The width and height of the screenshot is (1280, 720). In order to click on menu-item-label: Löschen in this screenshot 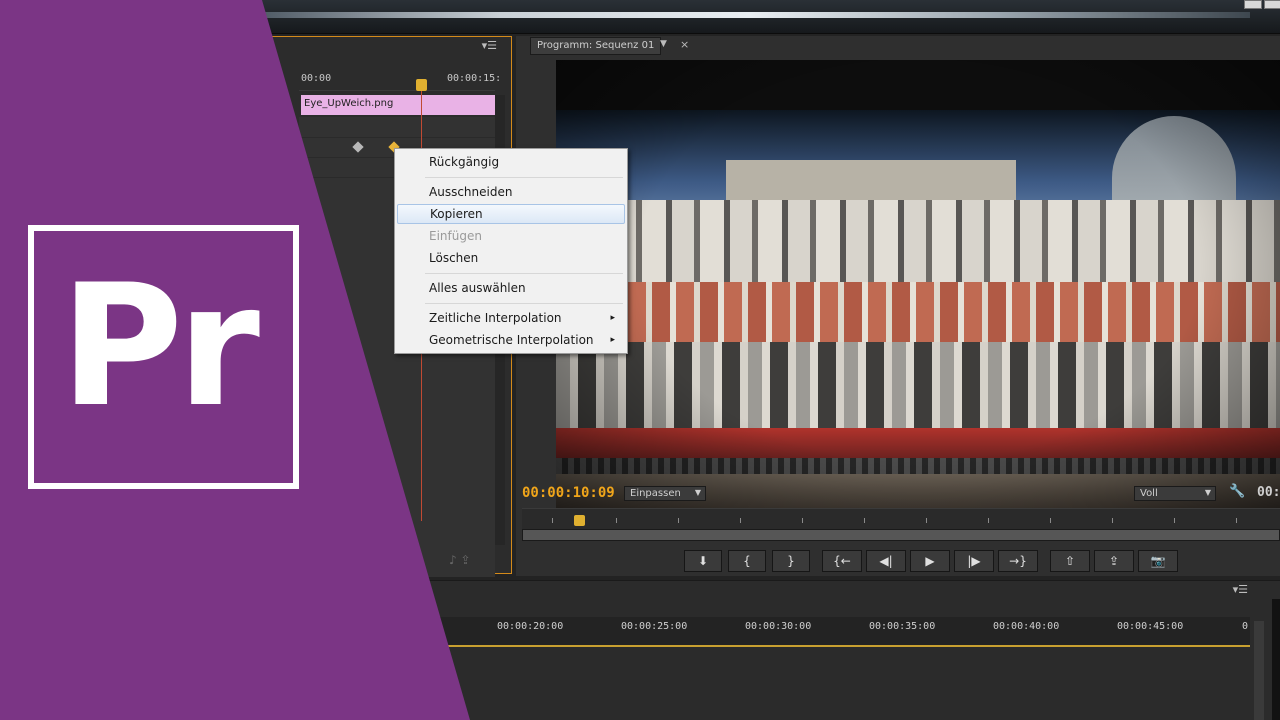, I will do `click(454, 258)`.